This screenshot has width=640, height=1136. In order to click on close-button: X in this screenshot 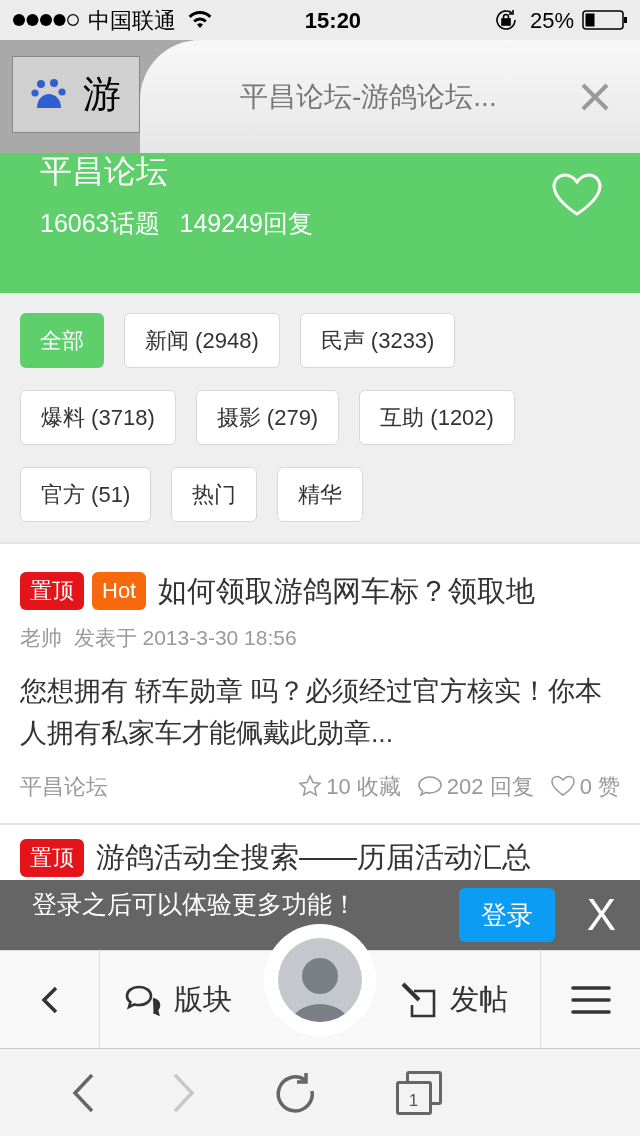, I will do `click(601, 915)`.